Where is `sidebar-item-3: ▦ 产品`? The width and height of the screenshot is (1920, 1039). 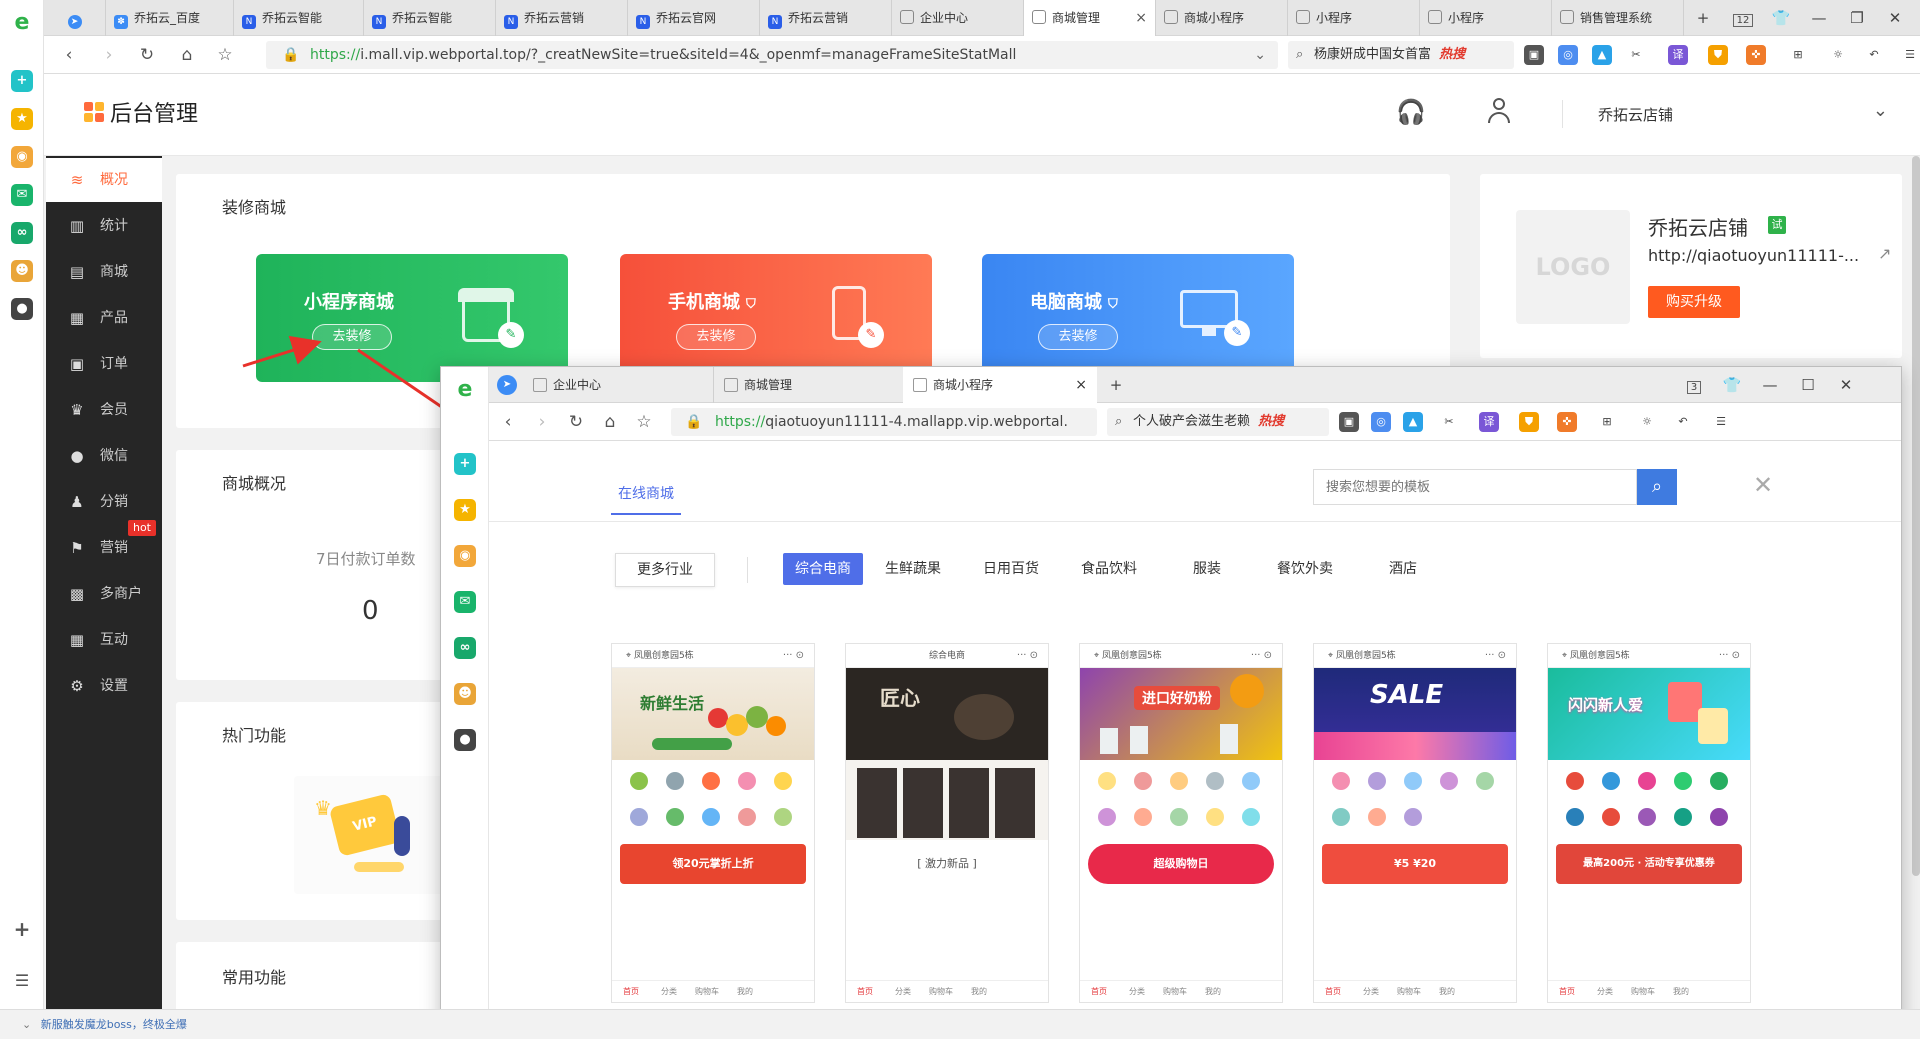 sidebar-item-3: ▦ 产品 is located at coordinates (104, 318).